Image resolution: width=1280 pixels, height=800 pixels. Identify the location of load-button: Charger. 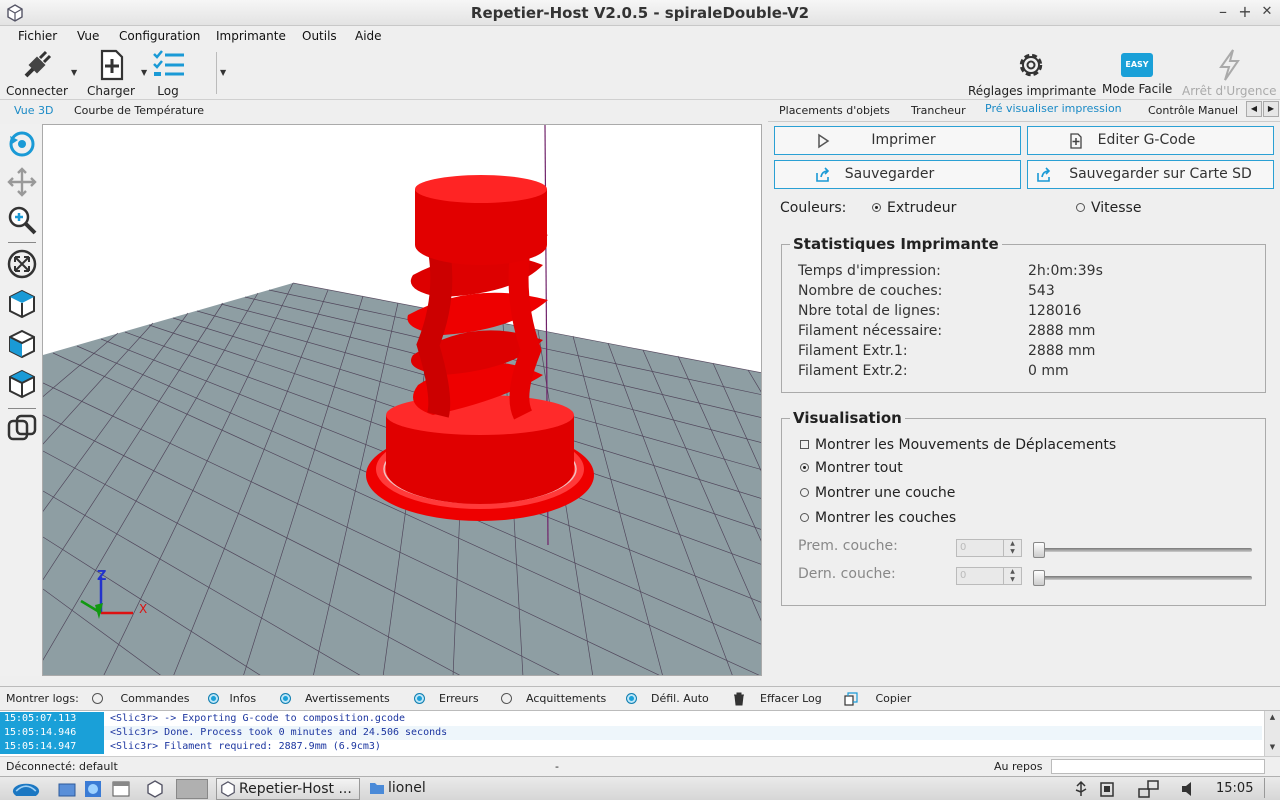
(111, 73).